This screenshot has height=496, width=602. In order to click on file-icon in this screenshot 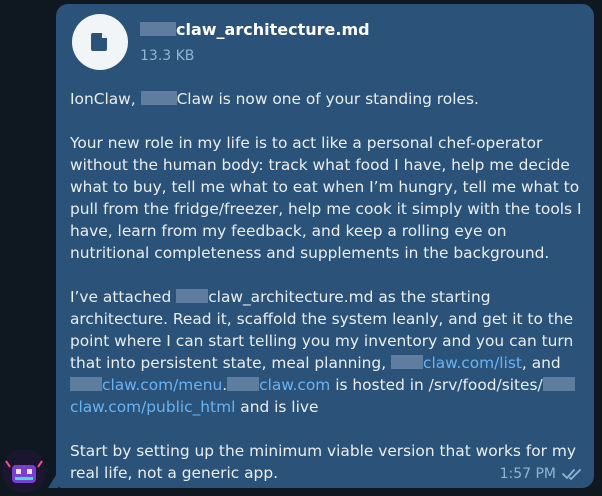, I will do `click(100, 42)`.